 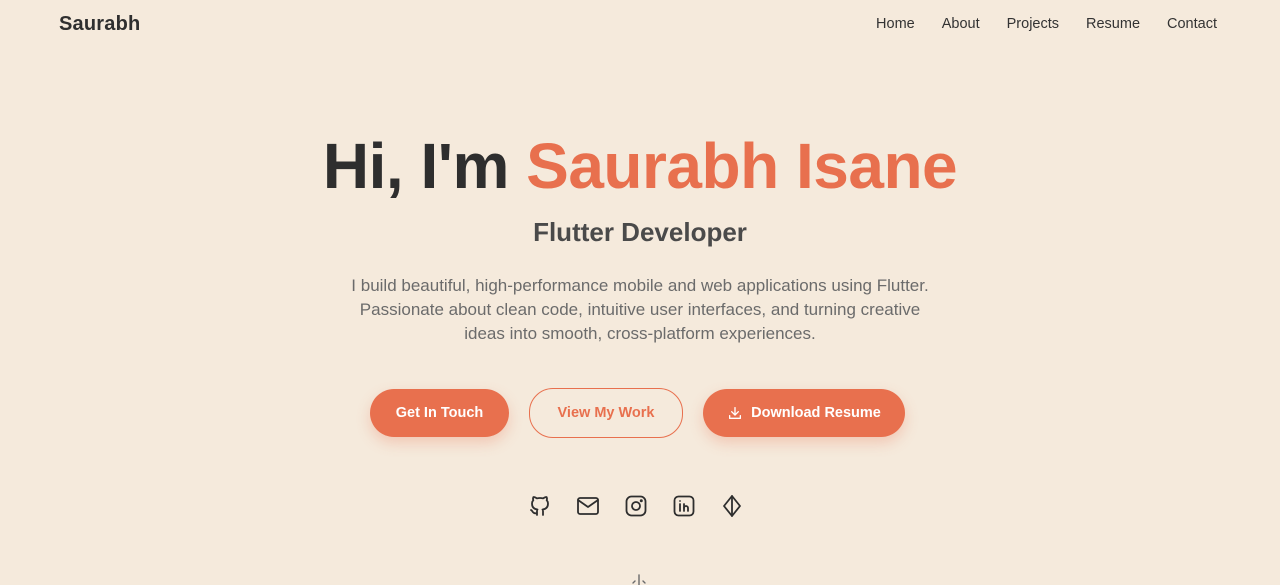 I want to click on download-resume-button: Download Resume, so click(x=804, y=413).